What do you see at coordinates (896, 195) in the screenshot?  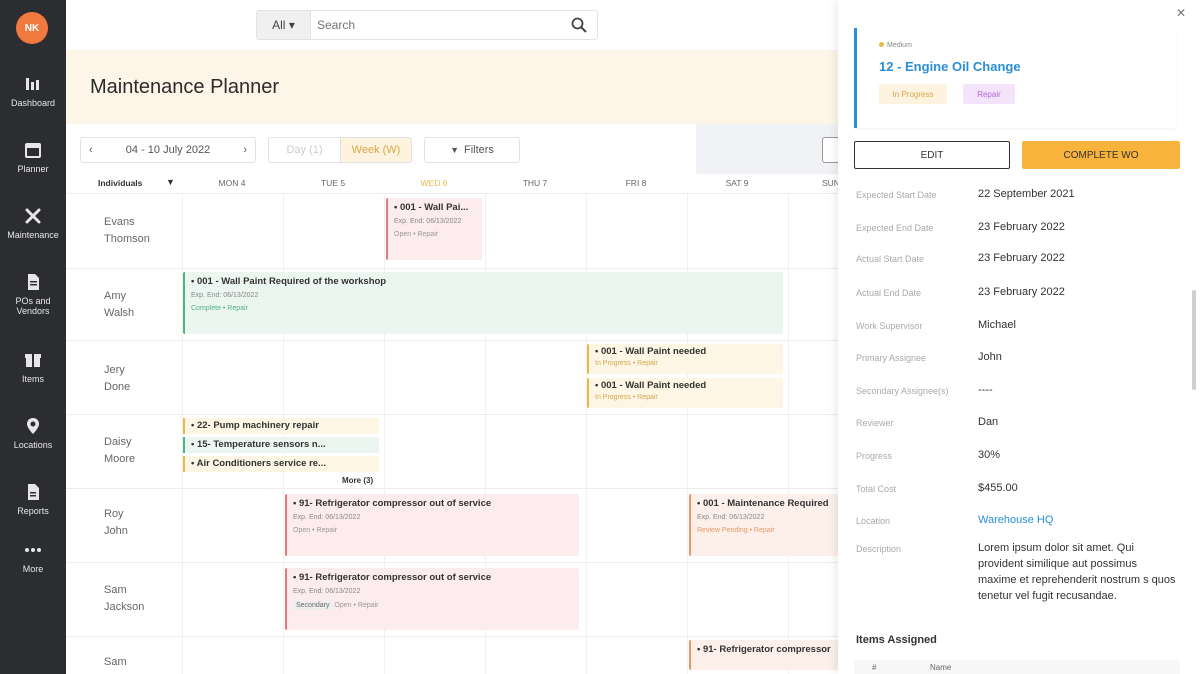 I see `field-label: Expected Start Date` at bounding box center [896, 195].